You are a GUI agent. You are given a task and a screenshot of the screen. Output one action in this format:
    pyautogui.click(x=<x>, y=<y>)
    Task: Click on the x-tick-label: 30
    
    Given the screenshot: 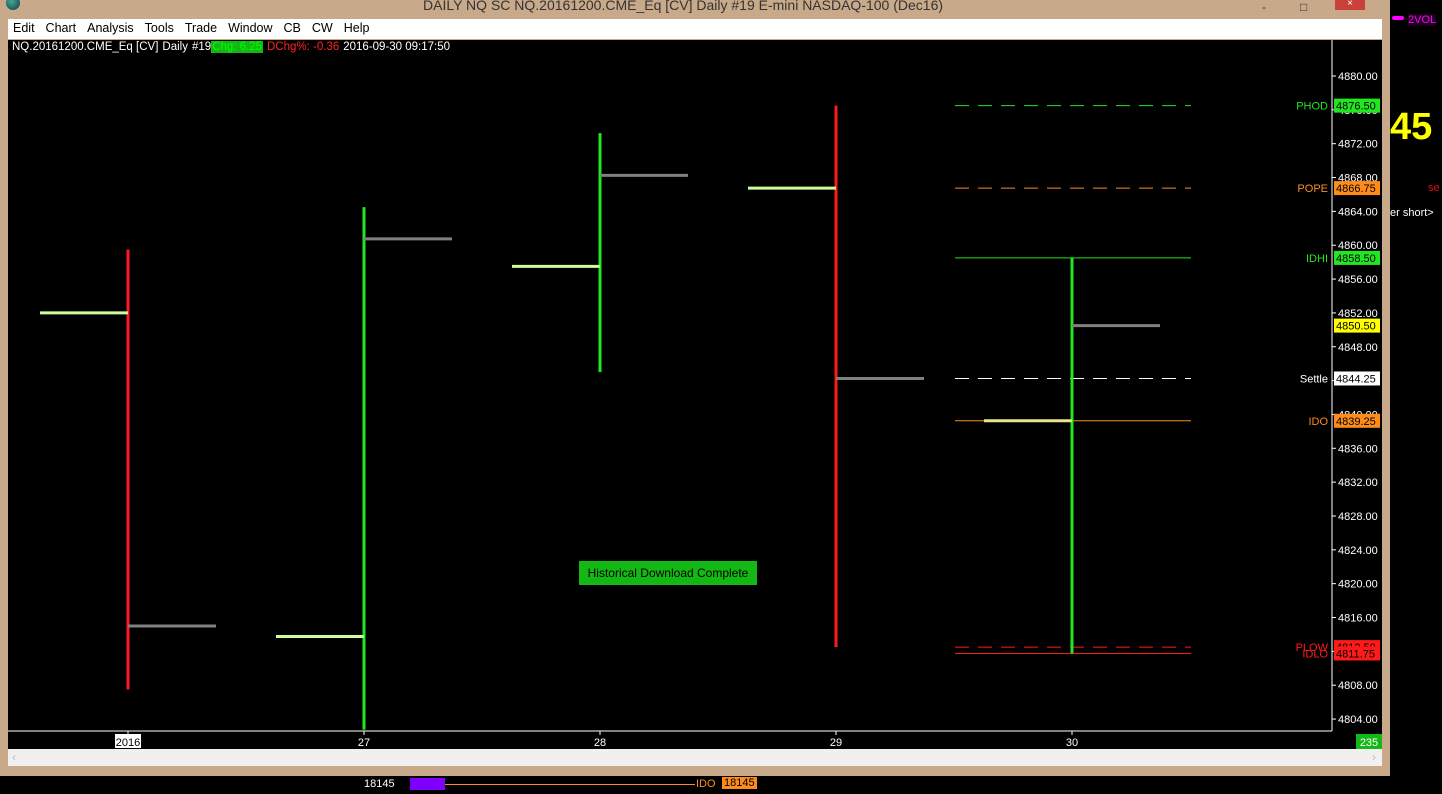 What is the action you would take?
    pyautogui.click(x=1072, y=743)
    